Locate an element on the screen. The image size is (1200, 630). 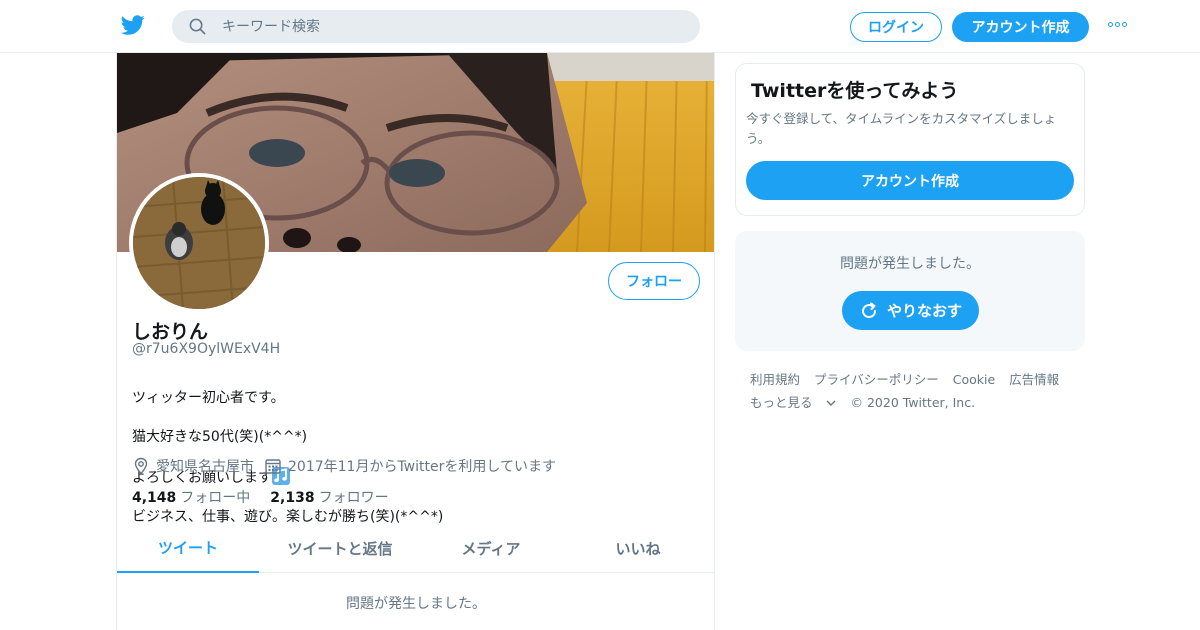
footer-link-more: もっと見る is located at coordinates (793, 402).